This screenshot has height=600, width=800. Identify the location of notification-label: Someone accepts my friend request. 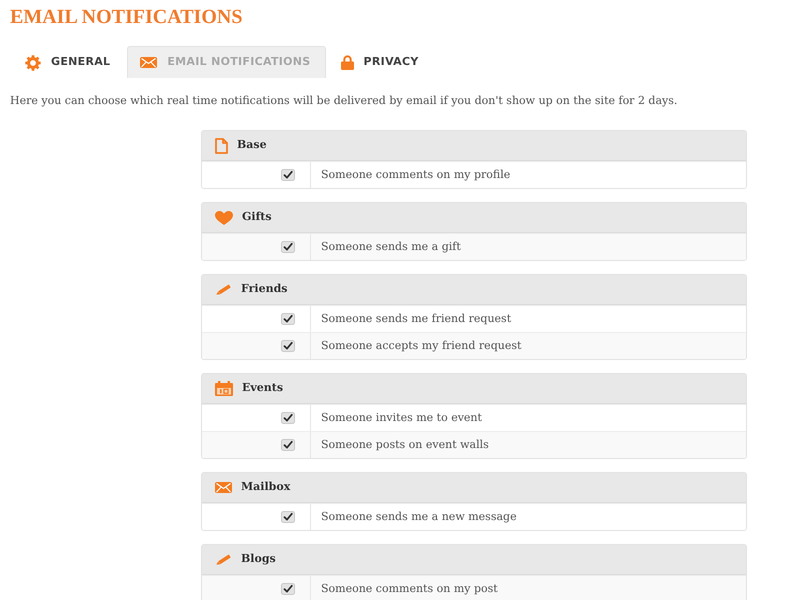
(421, 346).